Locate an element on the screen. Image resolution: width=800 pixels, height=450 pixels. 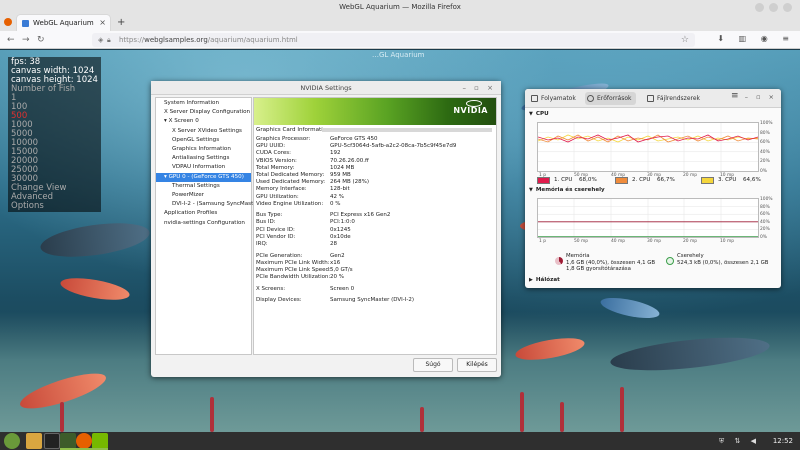
tree-item: VDPAU Information is located at coordinates (203, 167).